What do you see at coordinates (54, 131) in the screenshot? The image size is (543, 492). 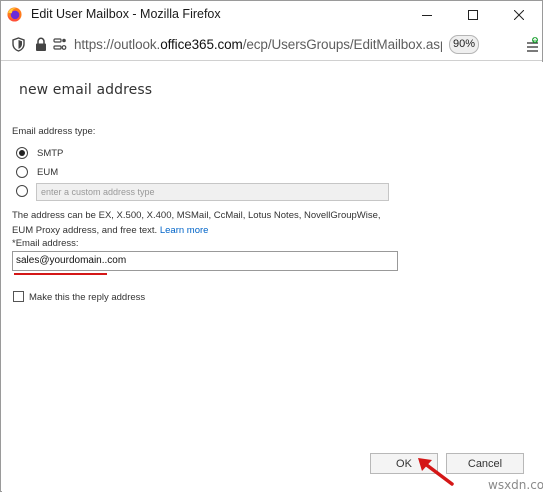 I see `address-type-label: Email address type:` at bounding box center [54, 131].